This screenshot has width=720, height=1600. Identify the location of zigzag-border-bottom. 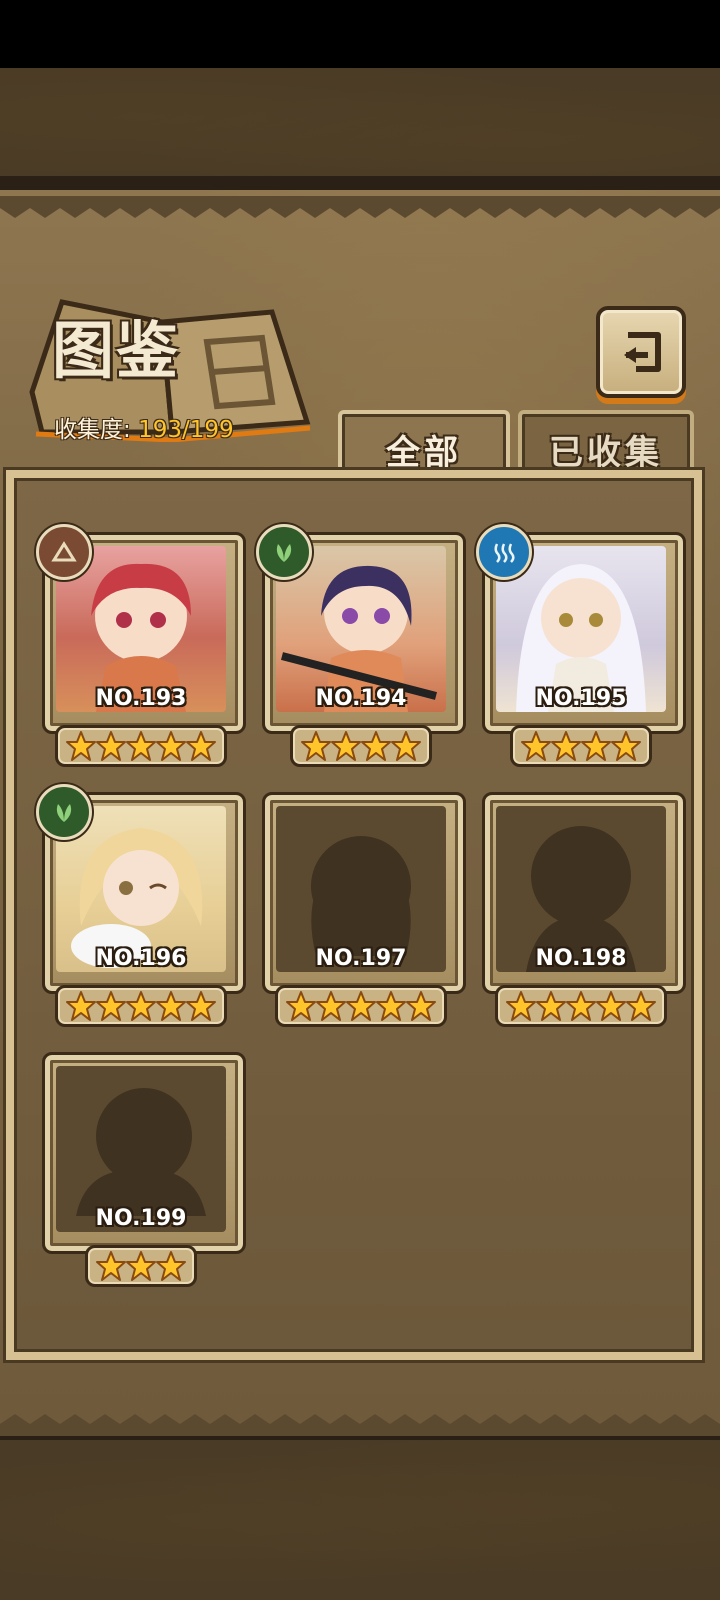
(360, 1425).